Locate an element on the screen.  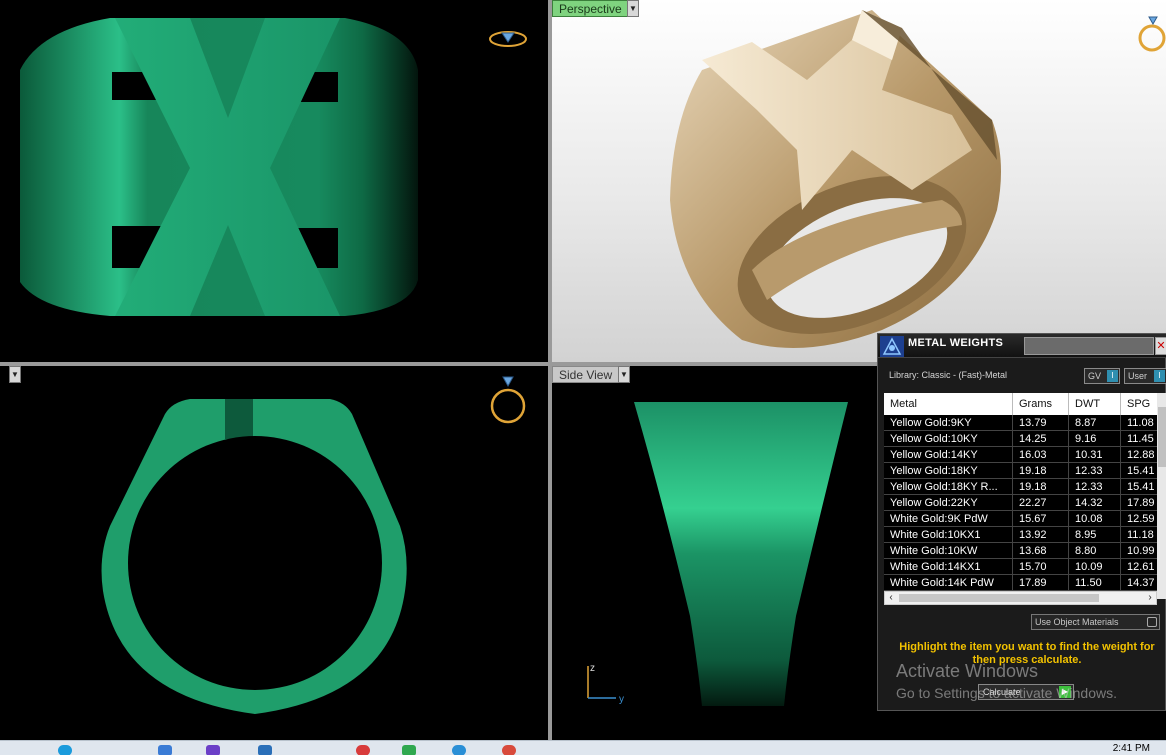
use-object-materials-label: Use Object Materials is located at coordinates (1077, 622).